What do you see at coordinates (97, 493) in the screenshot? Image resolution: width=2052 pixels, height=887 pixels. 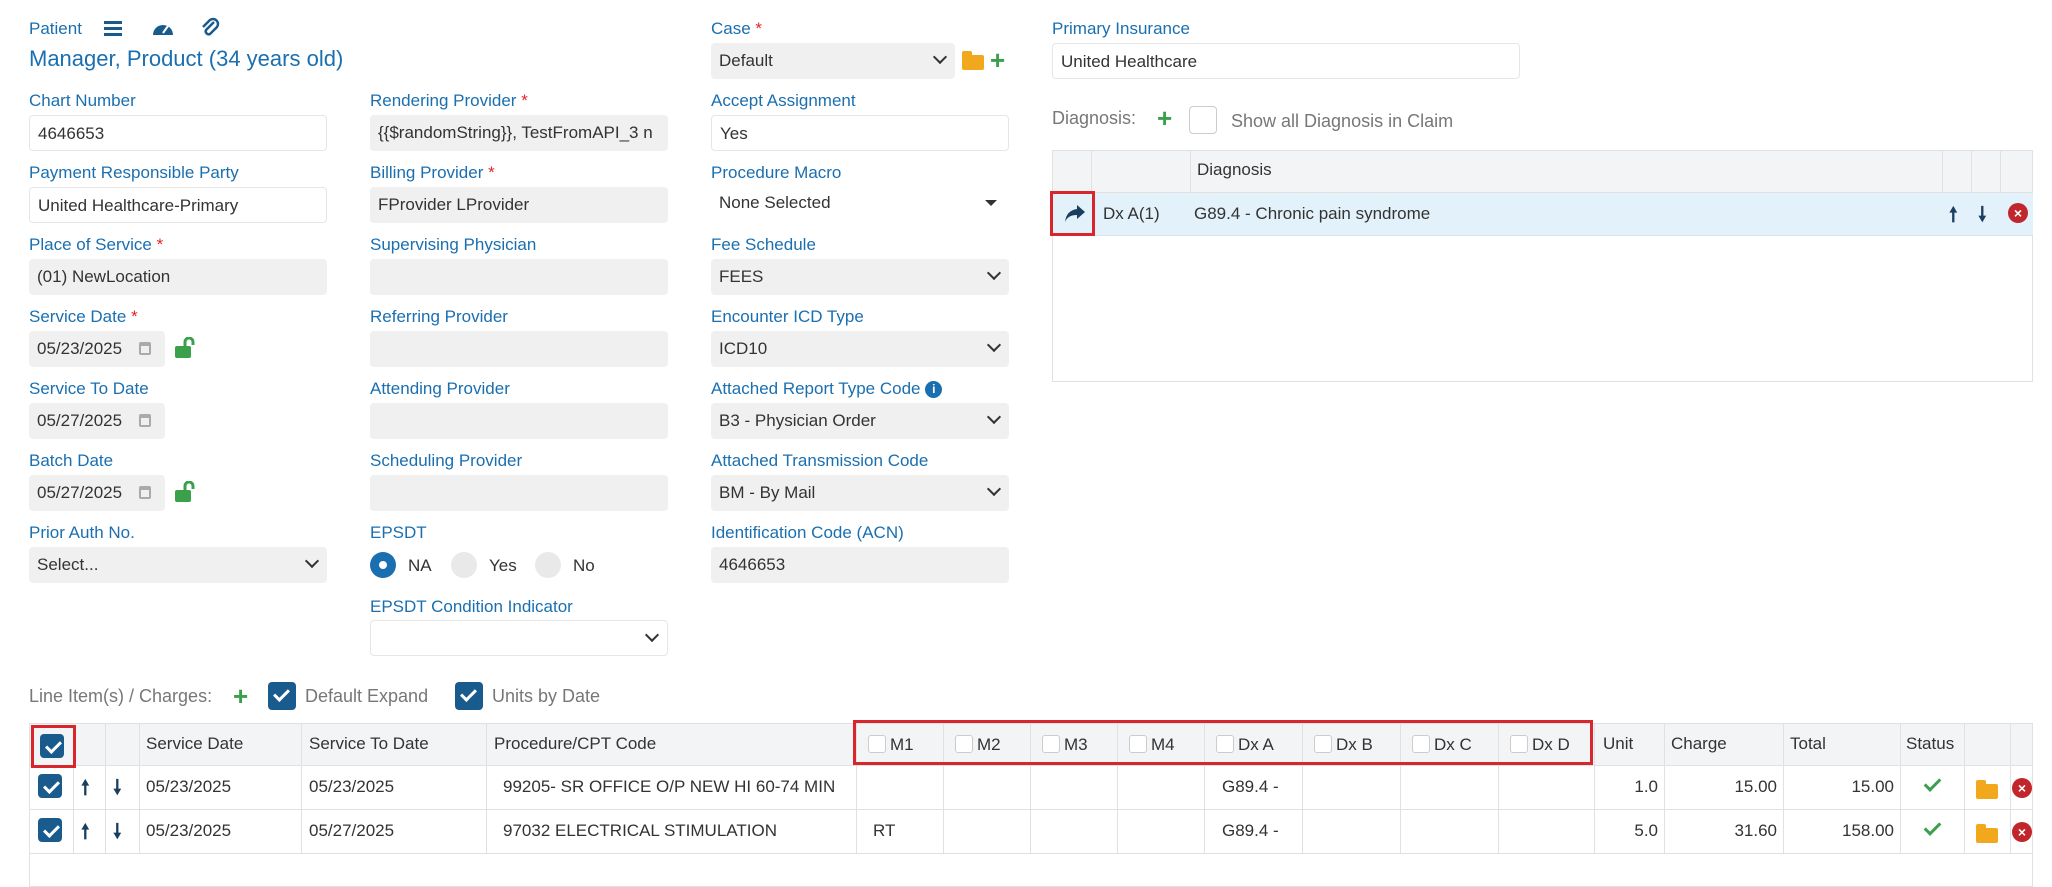 I see `batch-date-field: 05/27/2025` at bounding box center [97, 493].